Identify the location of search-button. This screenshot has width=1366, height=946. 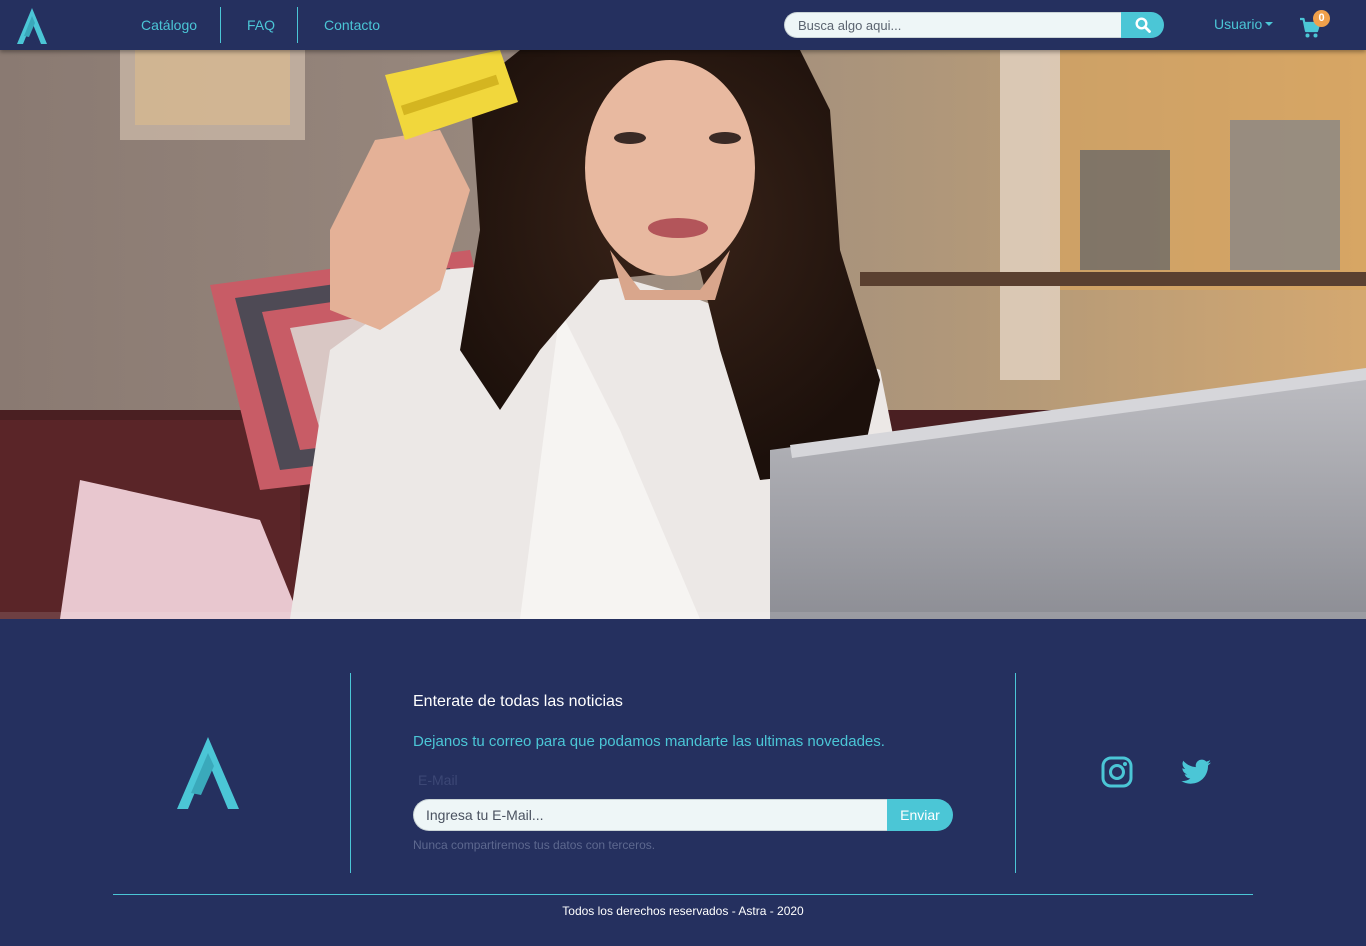
(1142, 25).